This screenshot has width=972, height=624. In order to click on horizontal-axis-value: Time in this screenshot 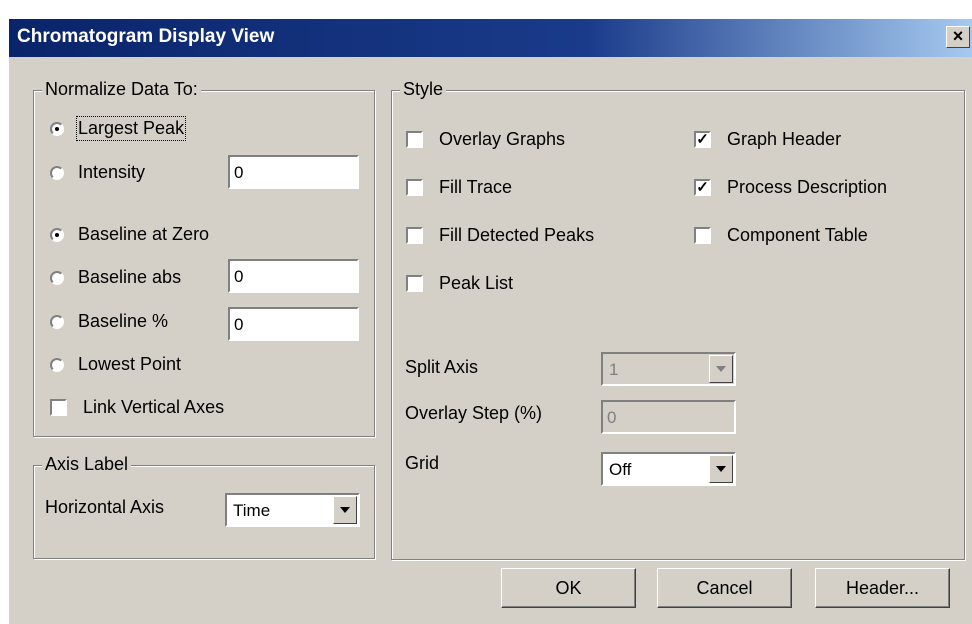, I will do `click(252, 510)`.